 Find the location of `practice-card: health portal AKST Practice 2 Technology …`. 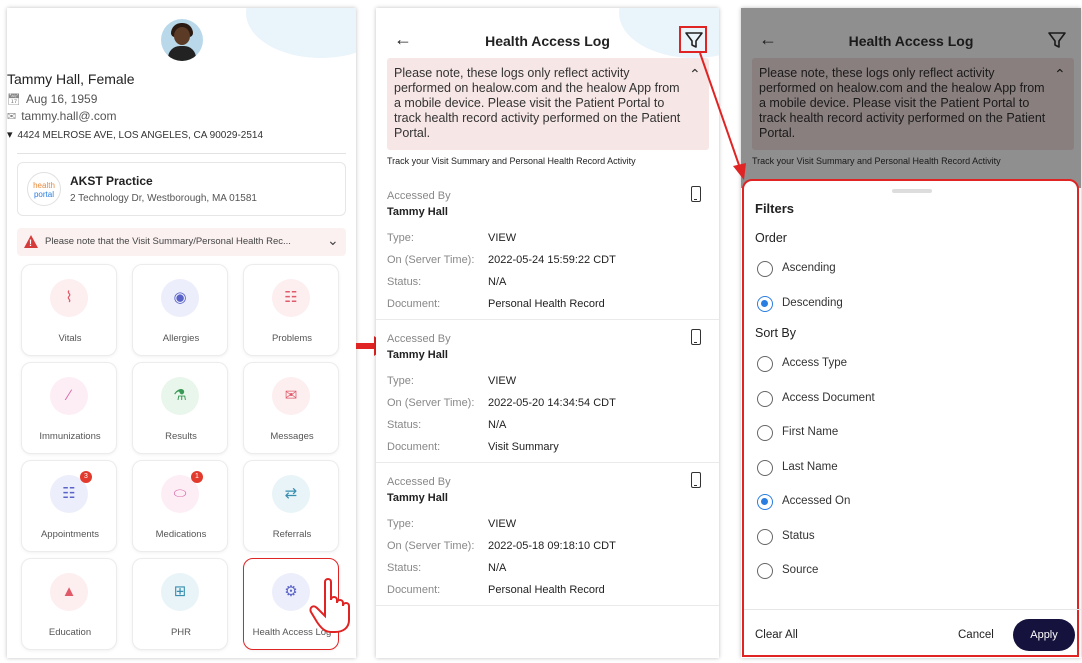

practice-card: health portal AKST Practice 2 Technology … is located at coordinates (181, 189).